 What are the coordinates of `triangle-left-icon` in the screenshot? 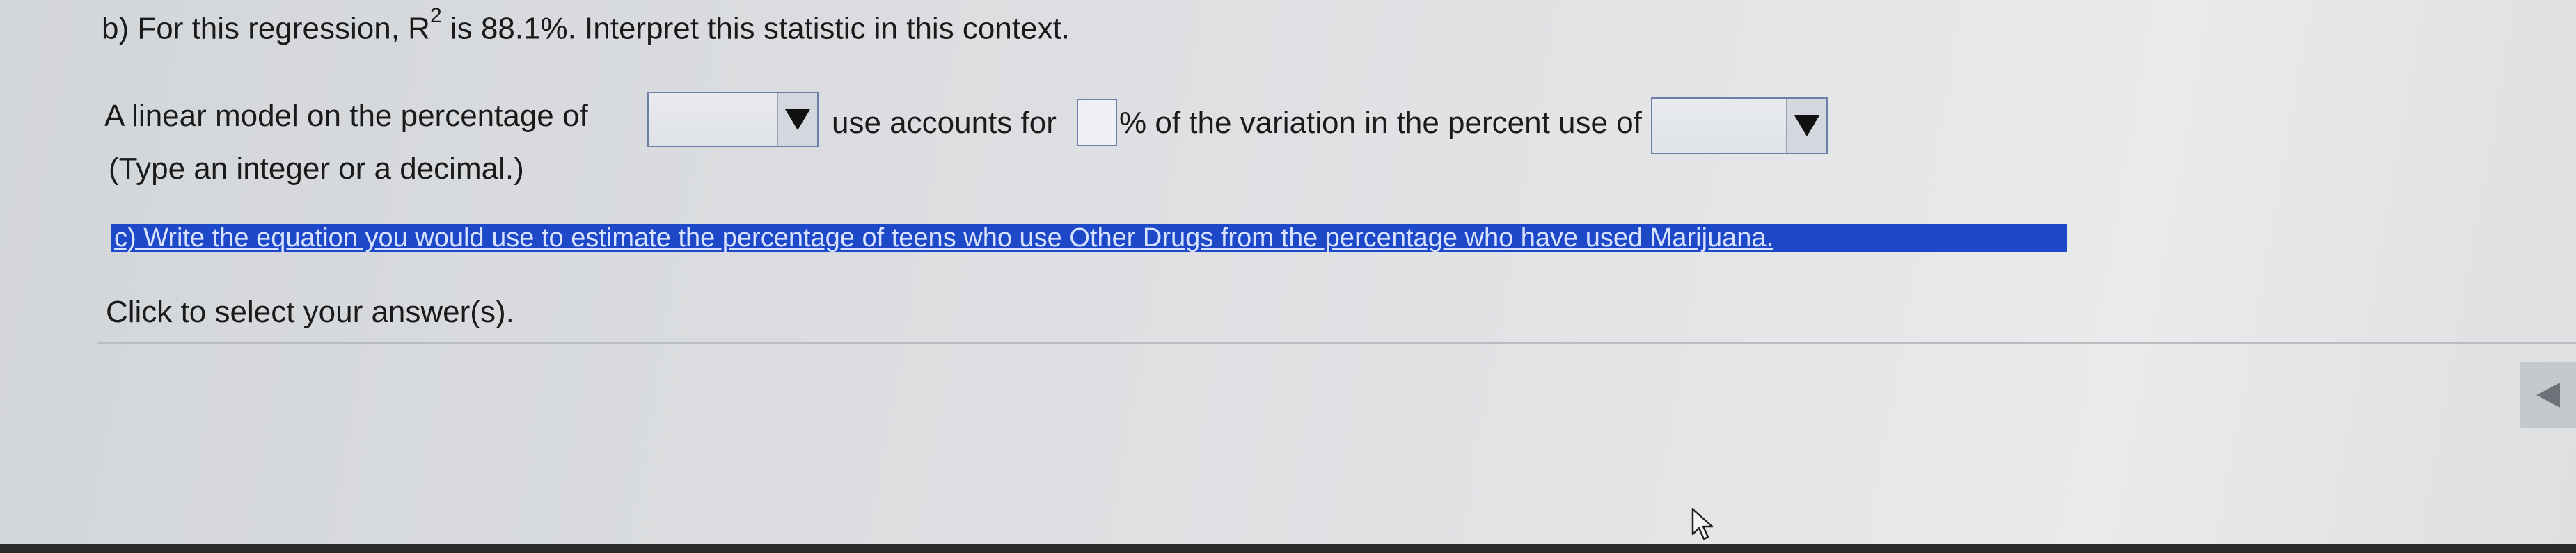 It's located at (2548, 395).